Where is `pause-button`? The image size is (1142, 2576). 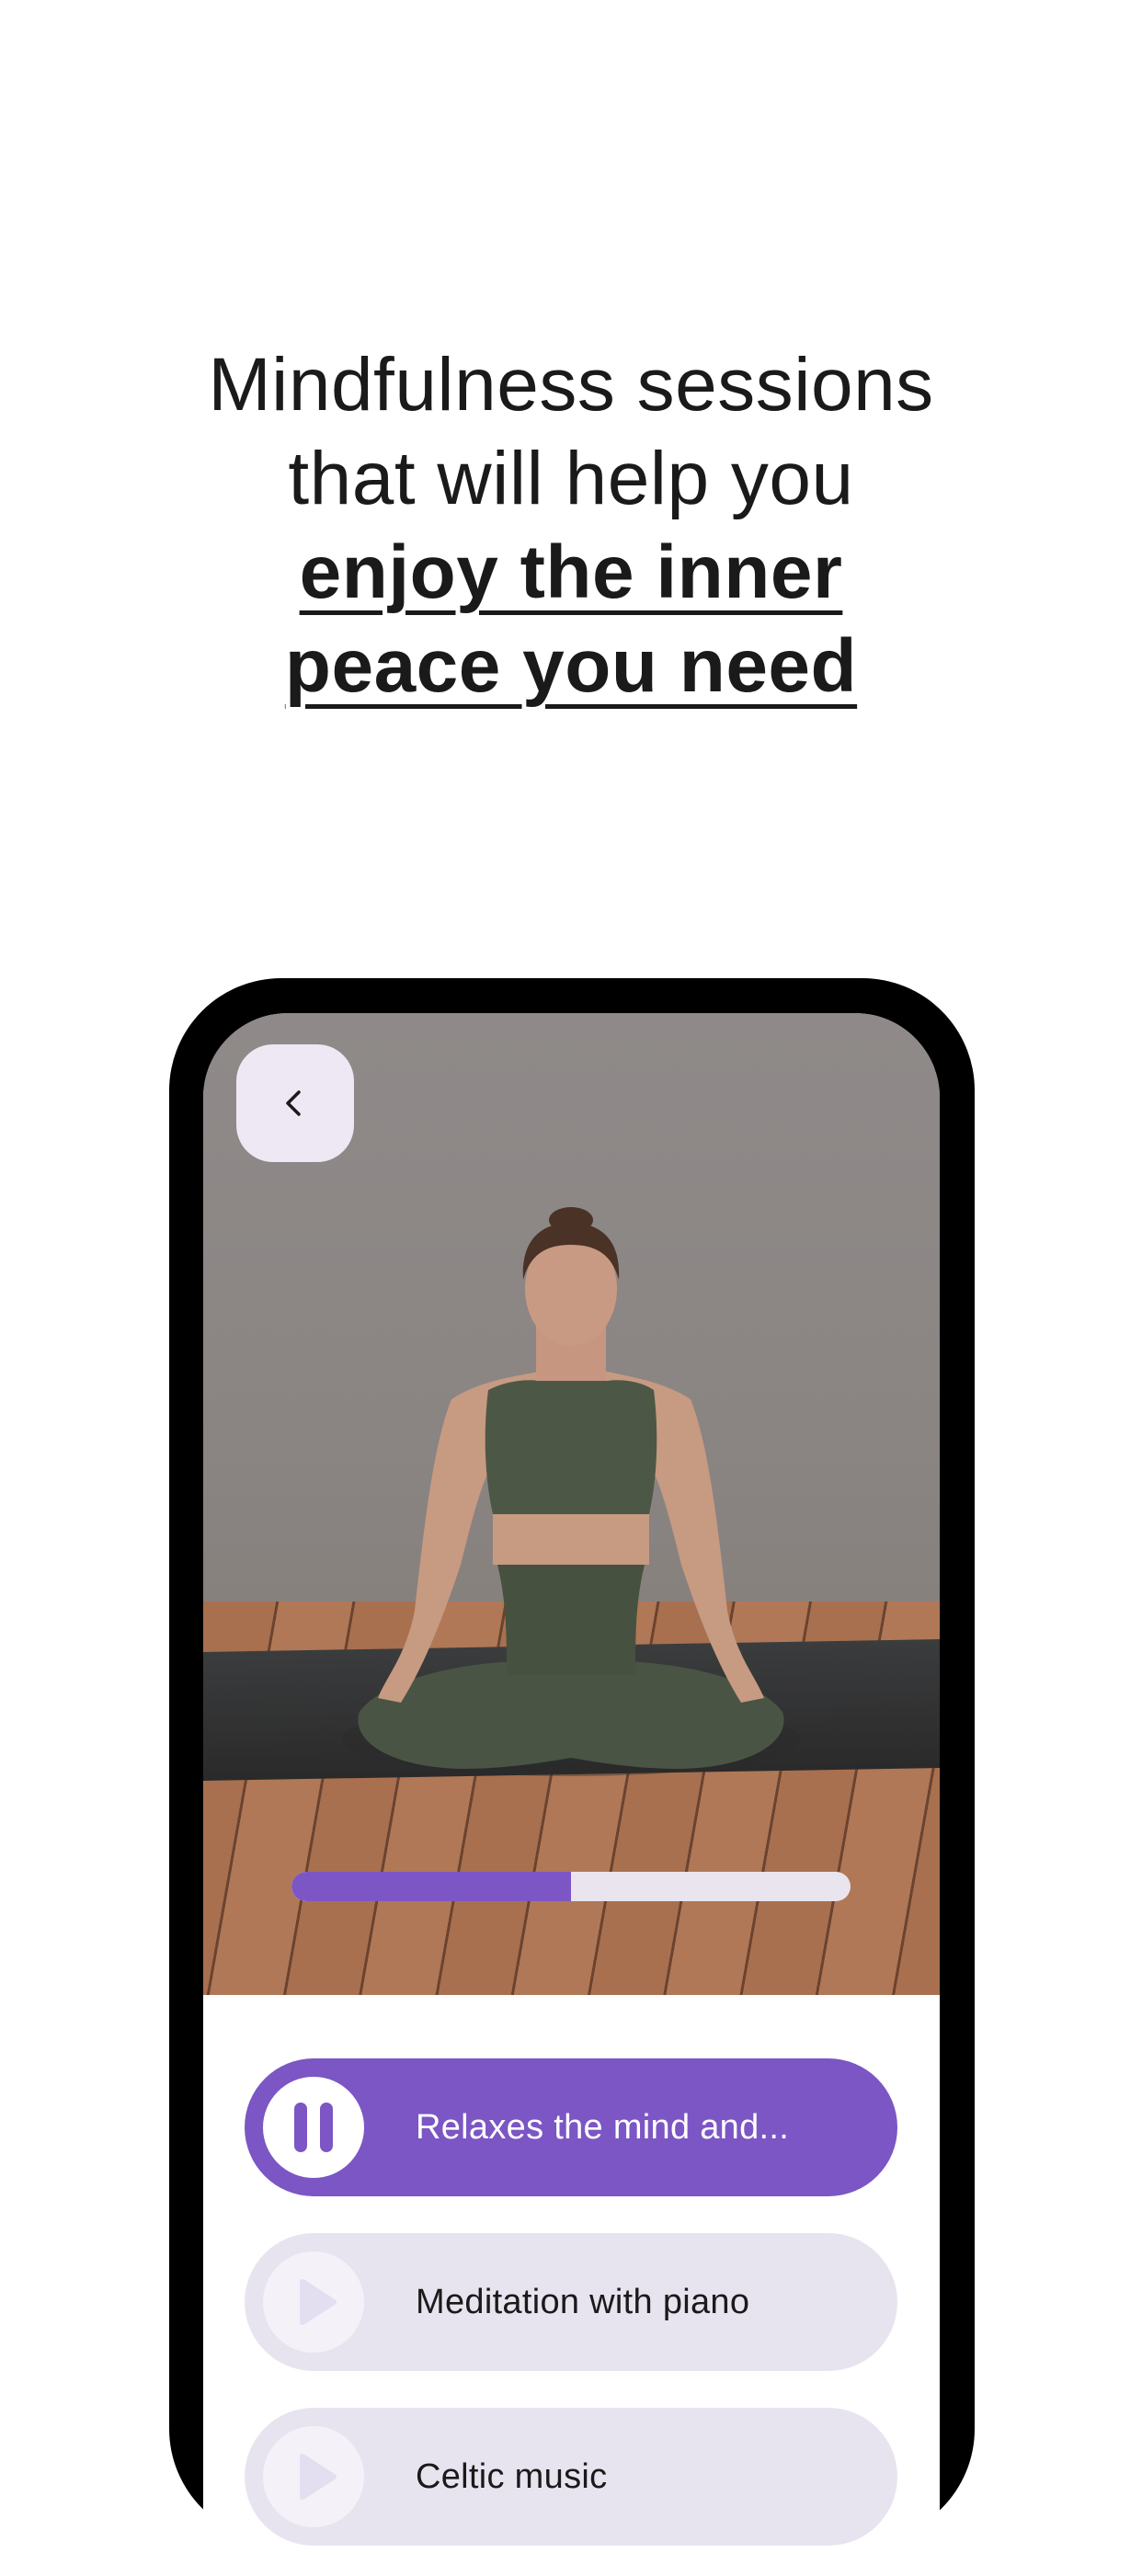 pause-button is located at coordinates (313, 2127).